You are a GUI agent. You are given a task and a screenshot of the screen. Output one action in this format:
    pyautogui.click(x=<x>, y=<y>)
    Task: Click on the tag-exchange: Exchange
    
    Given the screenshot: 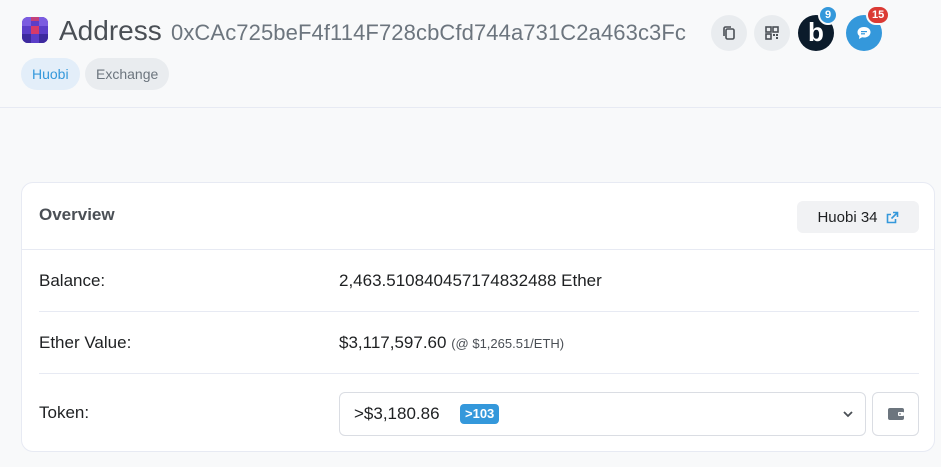 What is the action you would take?
    pyautogui.click(x=127, y=74)
    